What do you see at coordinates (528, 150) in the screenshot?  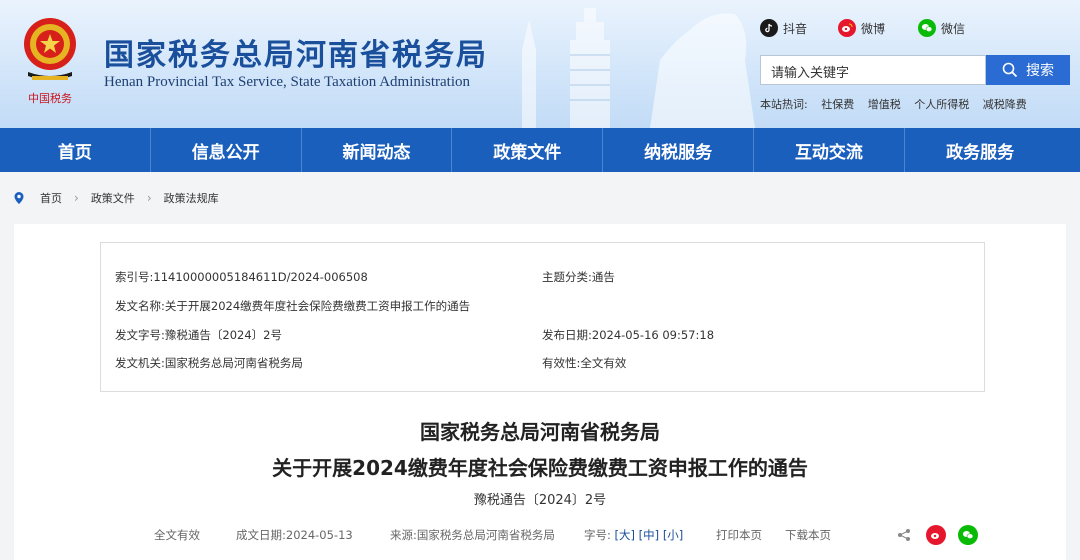 I see `nav-item-policy: 政策文件` at bounding box center [528, 150].